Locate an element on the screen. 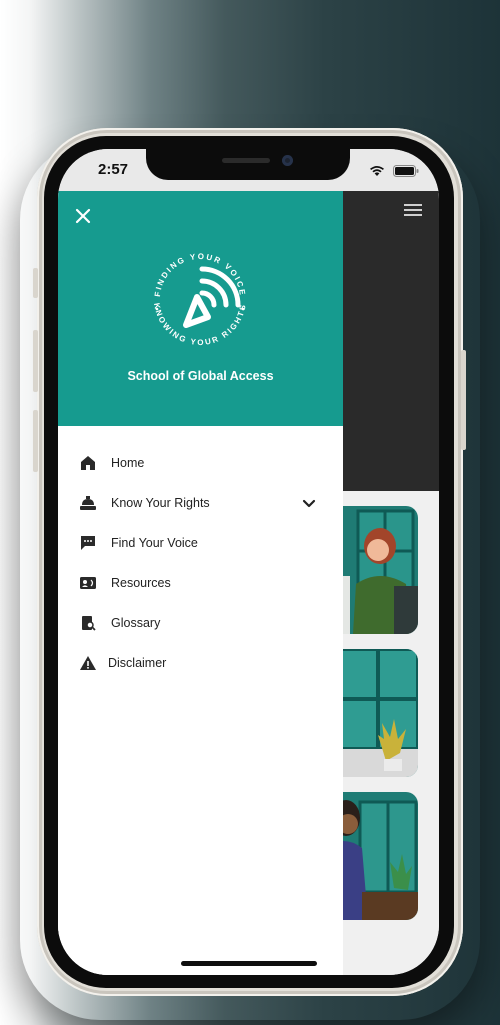 The height and width of the screenshot is (1025, 500). menu-label-home: Home is located at coordinates (128, 463).